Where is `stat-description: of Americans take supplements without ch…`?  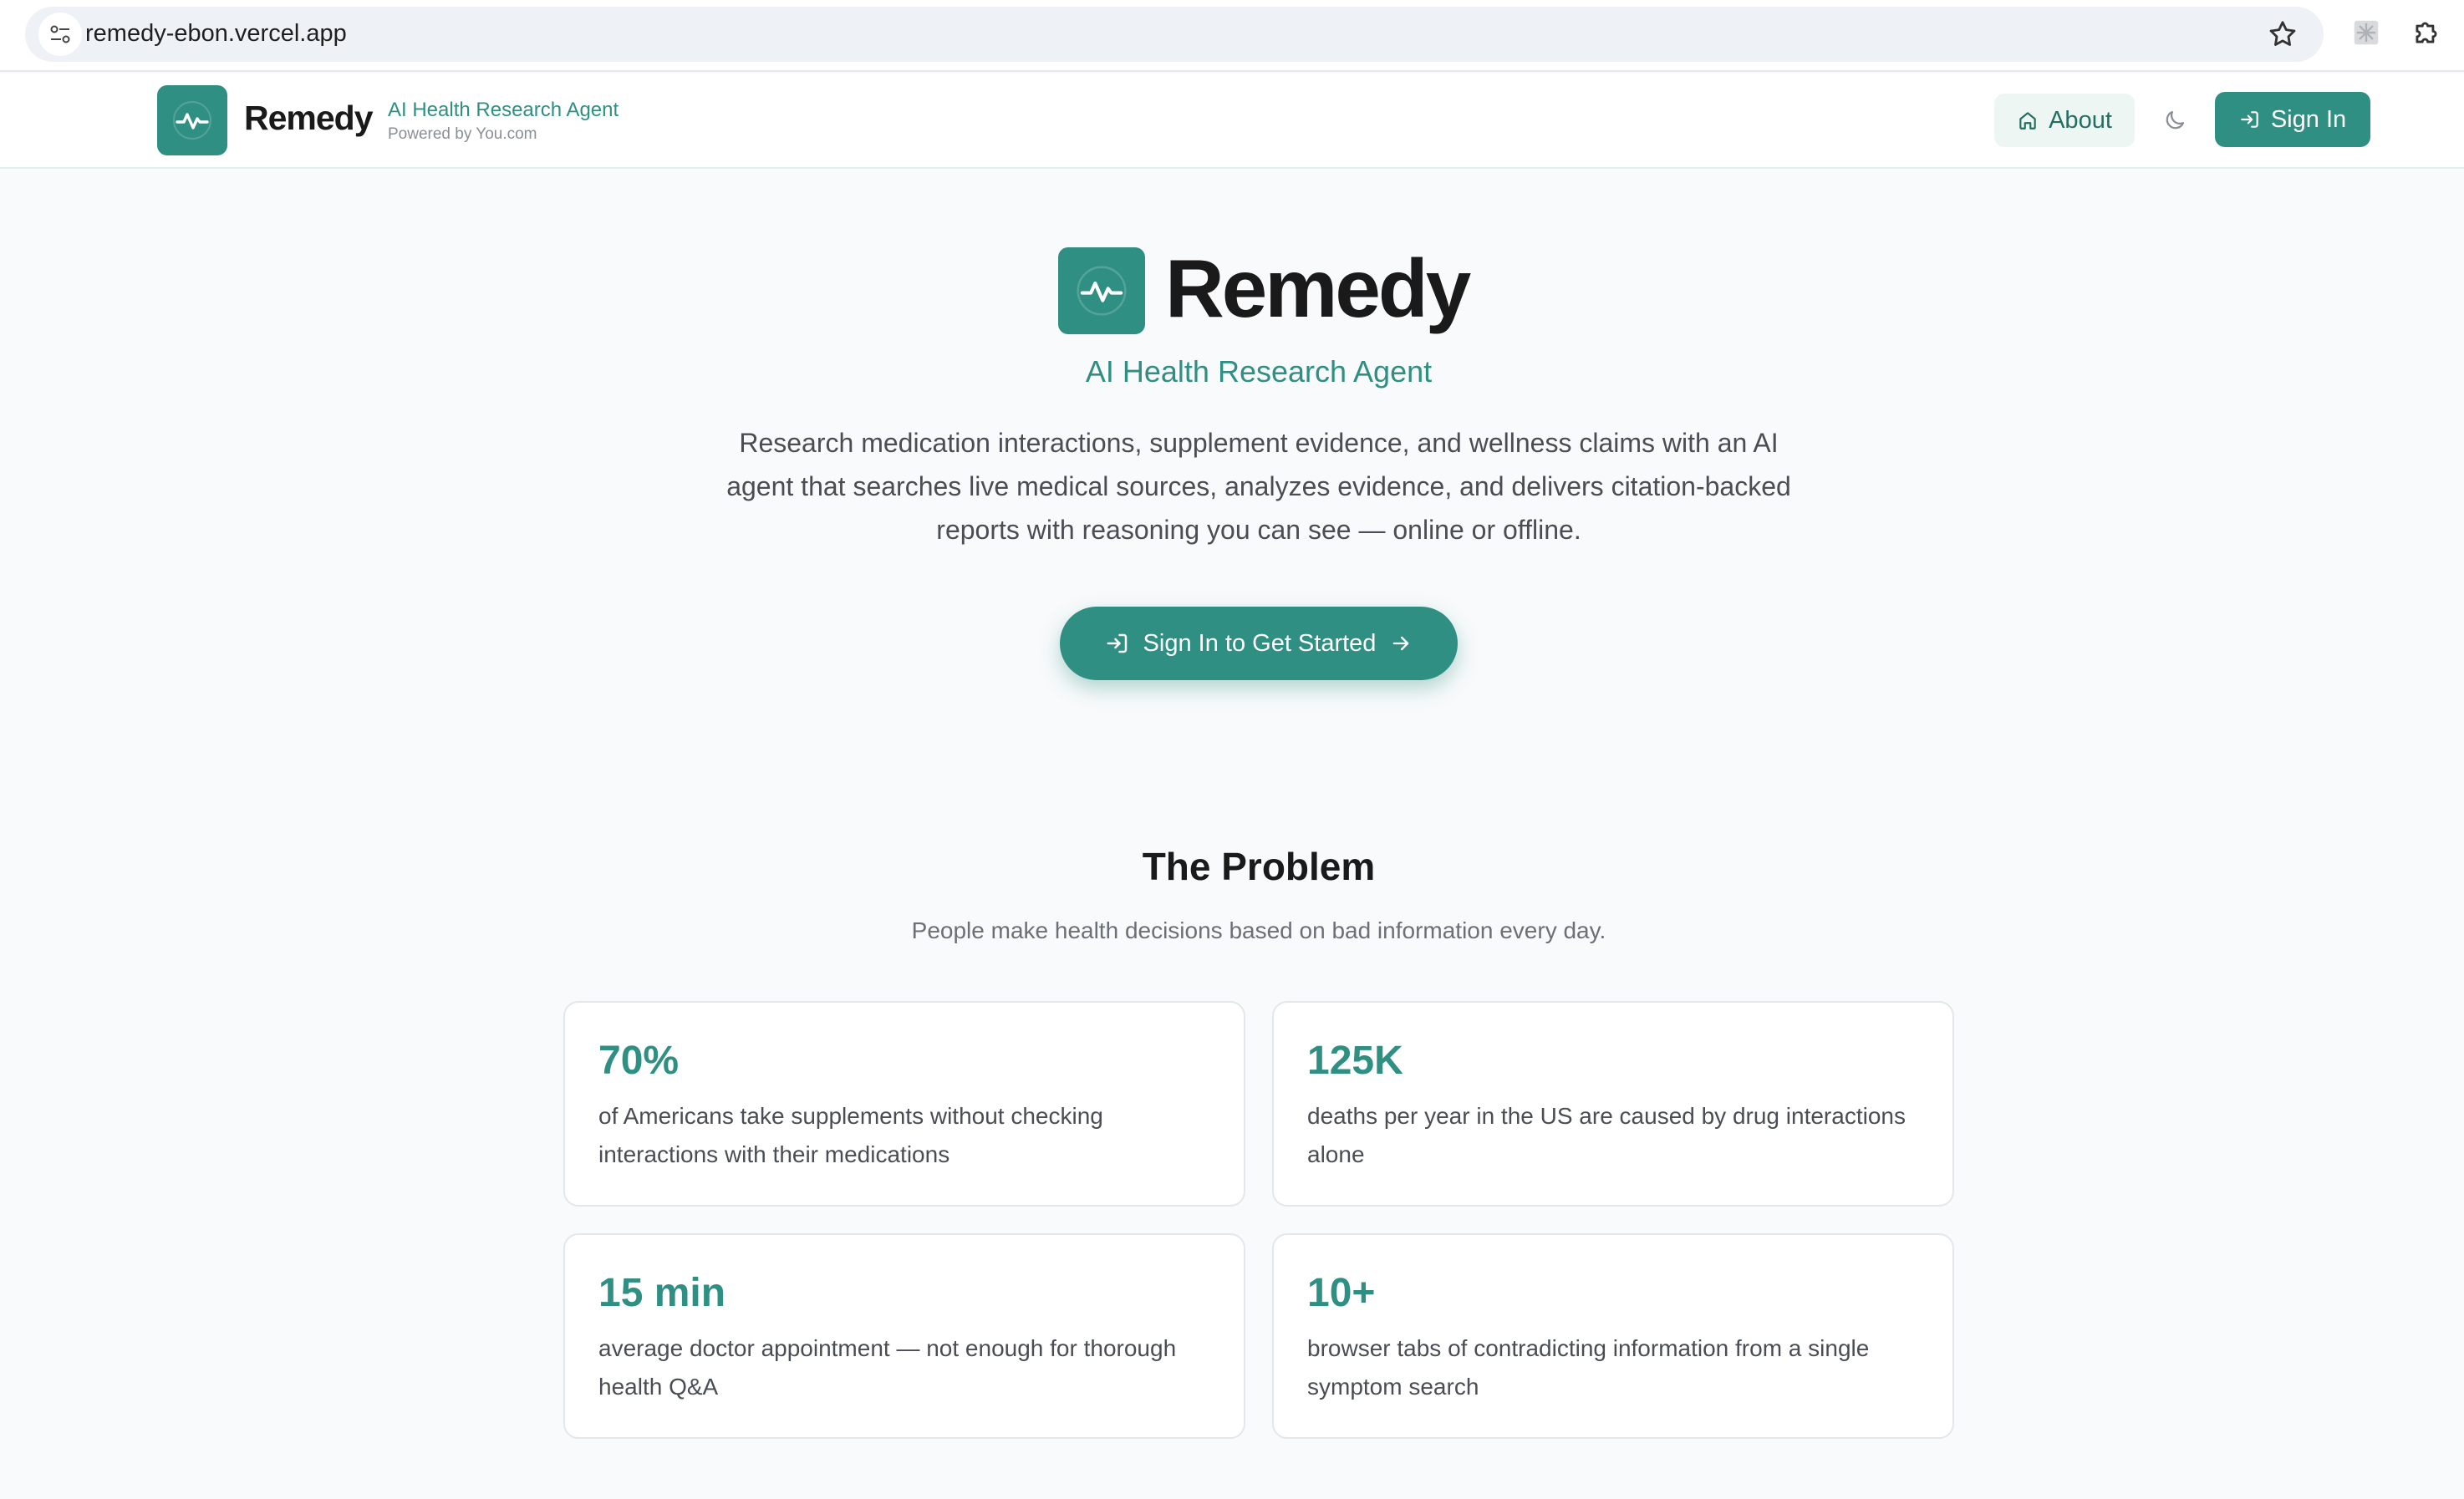
stat-description: of Americans take supplements without ch… is located at coordinates (850, 1134).